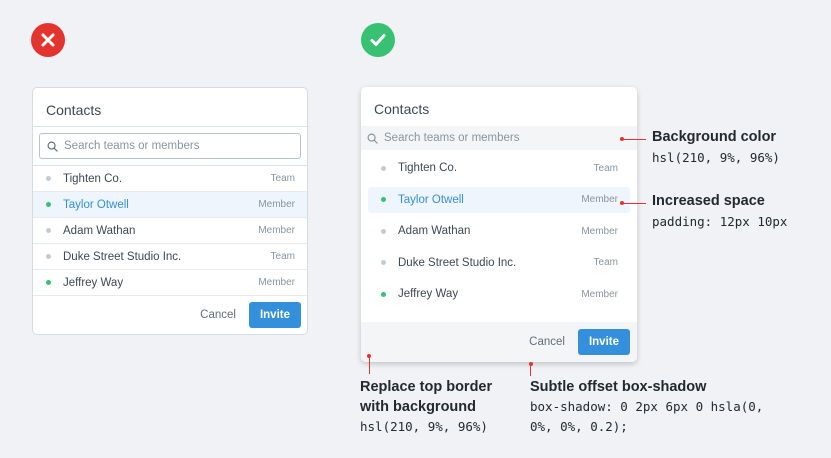  What do you see at coordinates (424, 426) in the screenshot?
I see `annotation-replace-border-code: hsl(210, 9%, 96%)` at bounding box center [424, 426].